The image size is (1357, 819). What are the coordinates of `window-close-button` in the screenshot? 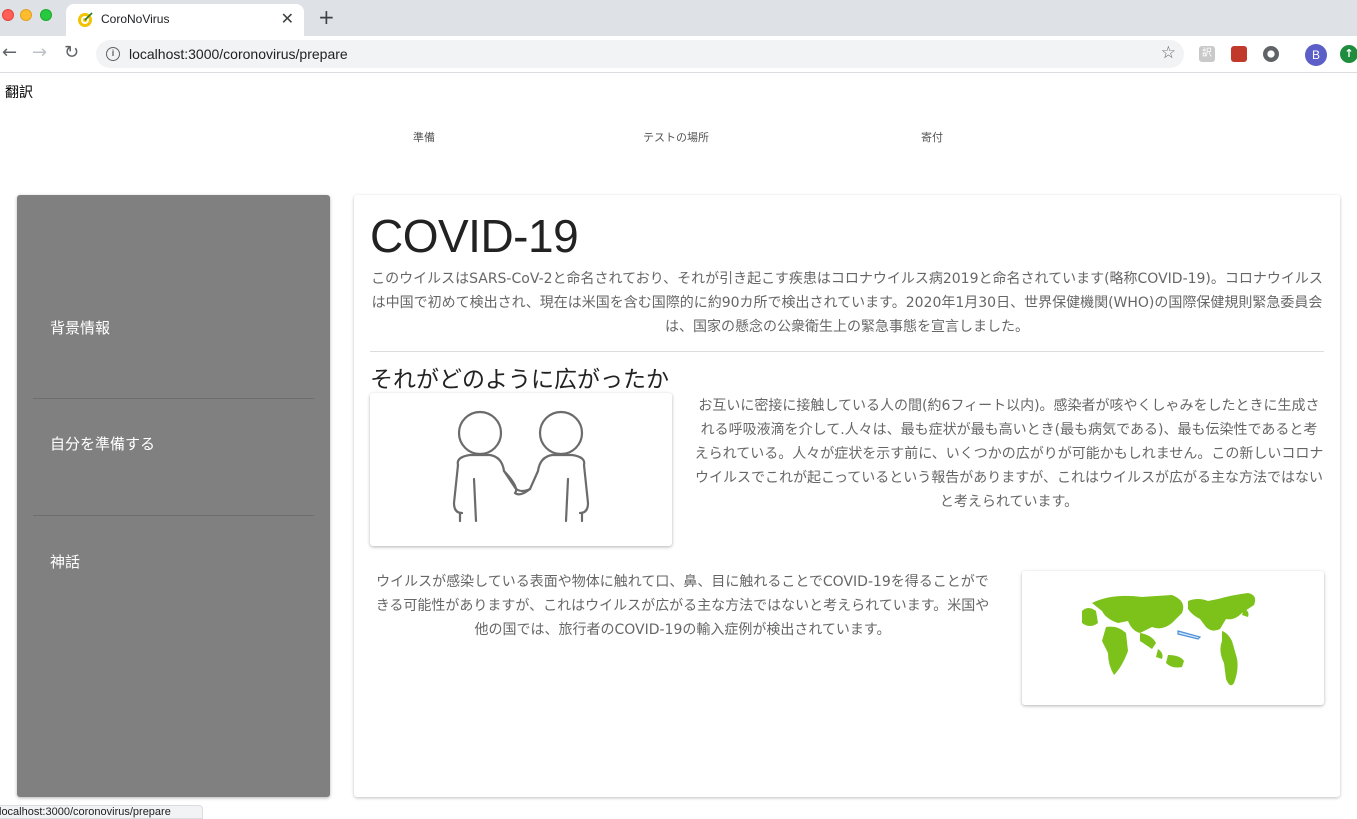 It's located at (8, 15).